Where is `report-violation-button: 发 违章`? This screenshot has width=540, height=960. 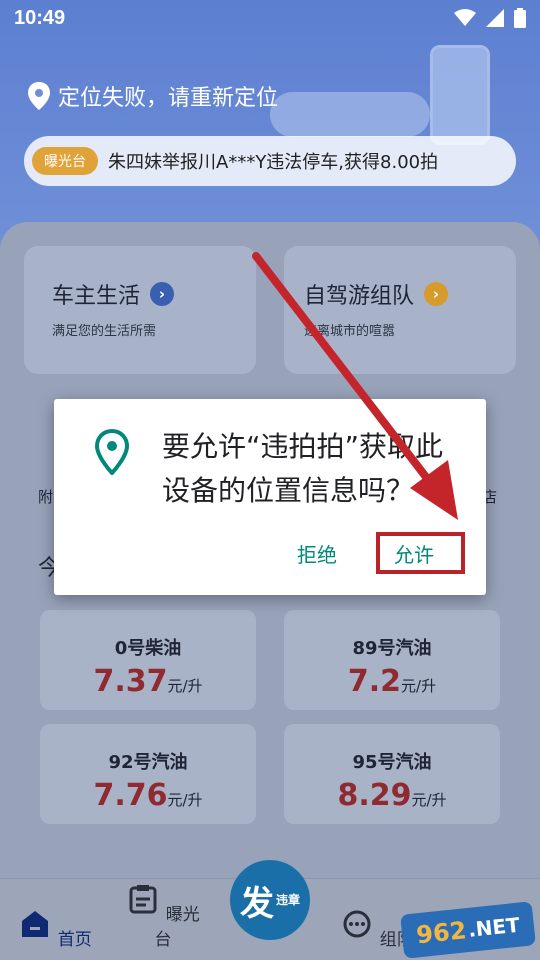 report-violation-button: 发 违章 is located at coordinates (270, 900).